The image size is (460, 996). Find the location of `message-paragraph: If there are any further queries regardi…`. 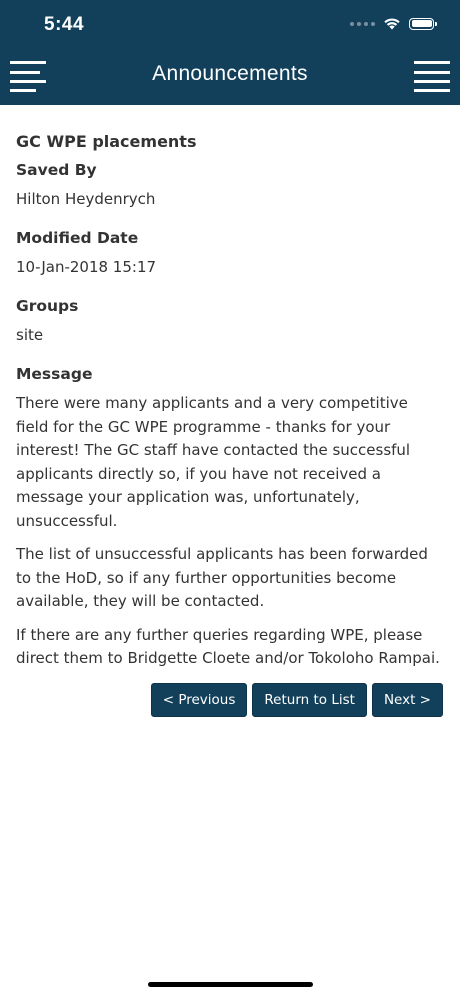

message-paragraph: If there are any further queries regardi… is located at coordinates (228, 646).